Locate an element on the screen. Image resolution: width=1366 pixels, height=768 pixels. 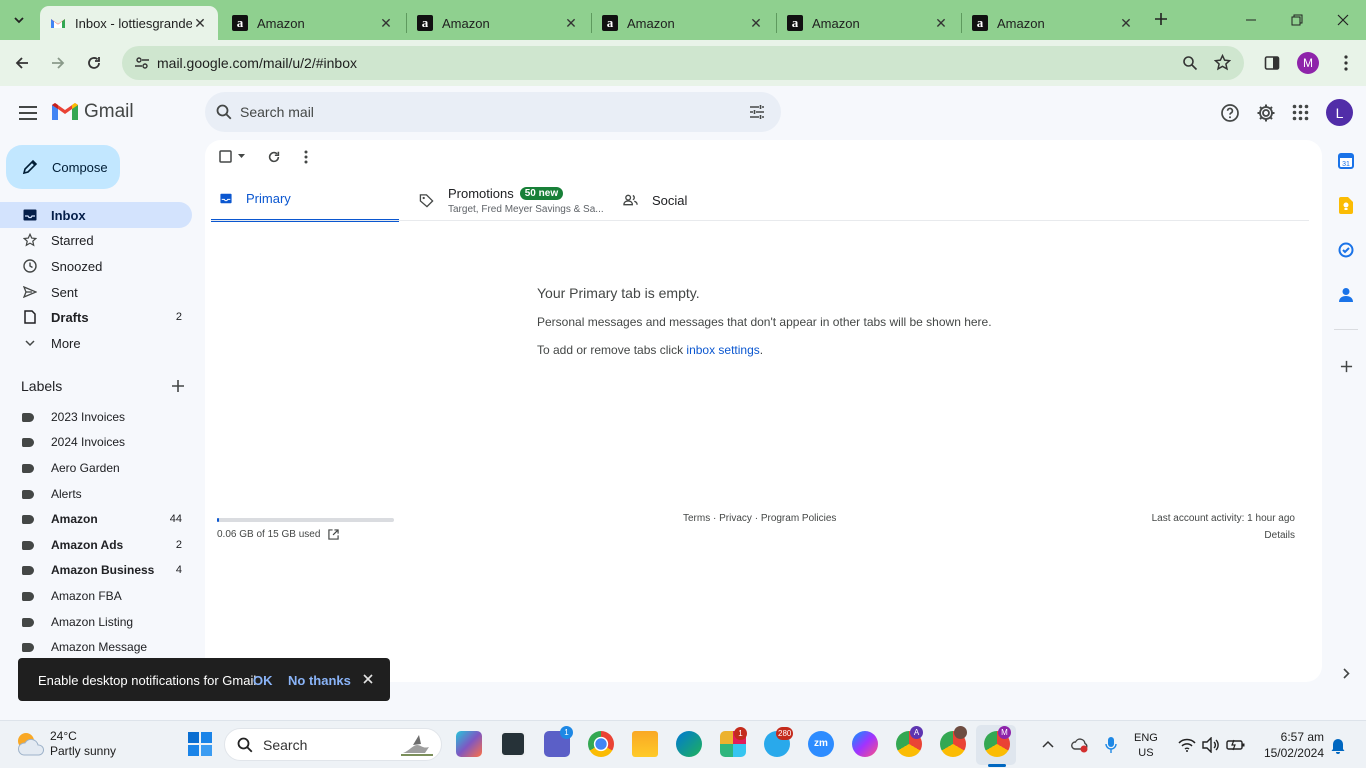
label-item: Amazon Listing is located at coordinates (96, 622).